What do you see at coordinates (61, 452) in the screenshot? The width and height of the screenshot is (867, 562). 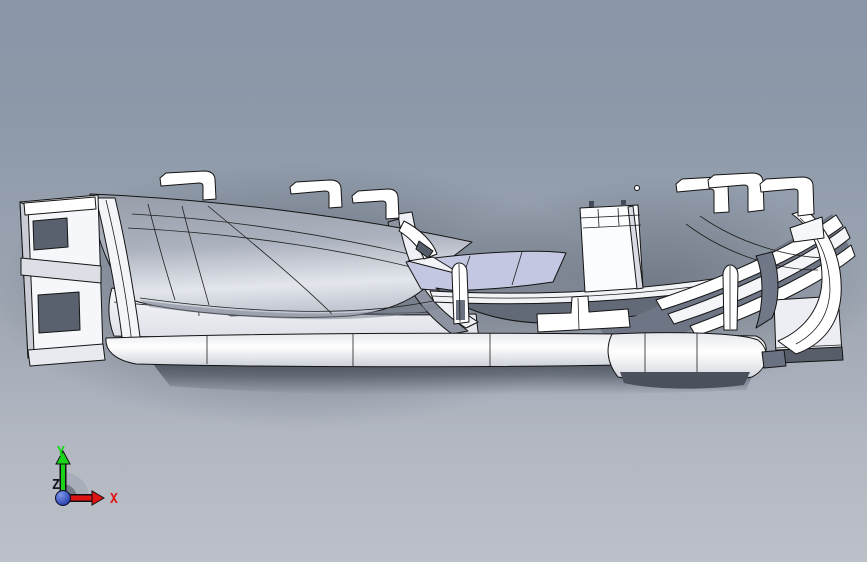 I see `y-axis-label: Y` at bounding box center [61, 452].